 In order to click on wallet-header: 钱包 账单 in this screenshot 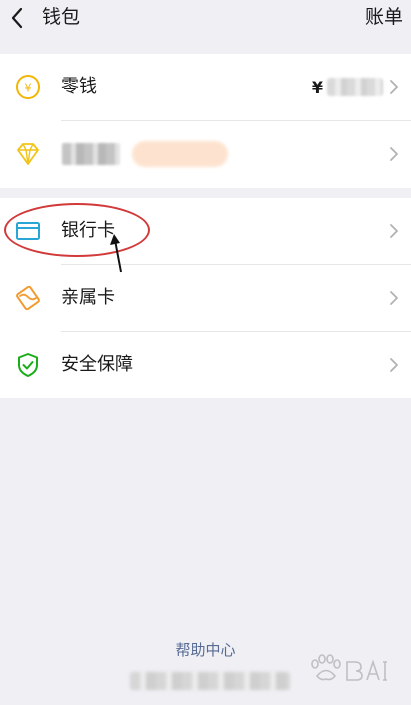, I will do `click(205, 23)`.